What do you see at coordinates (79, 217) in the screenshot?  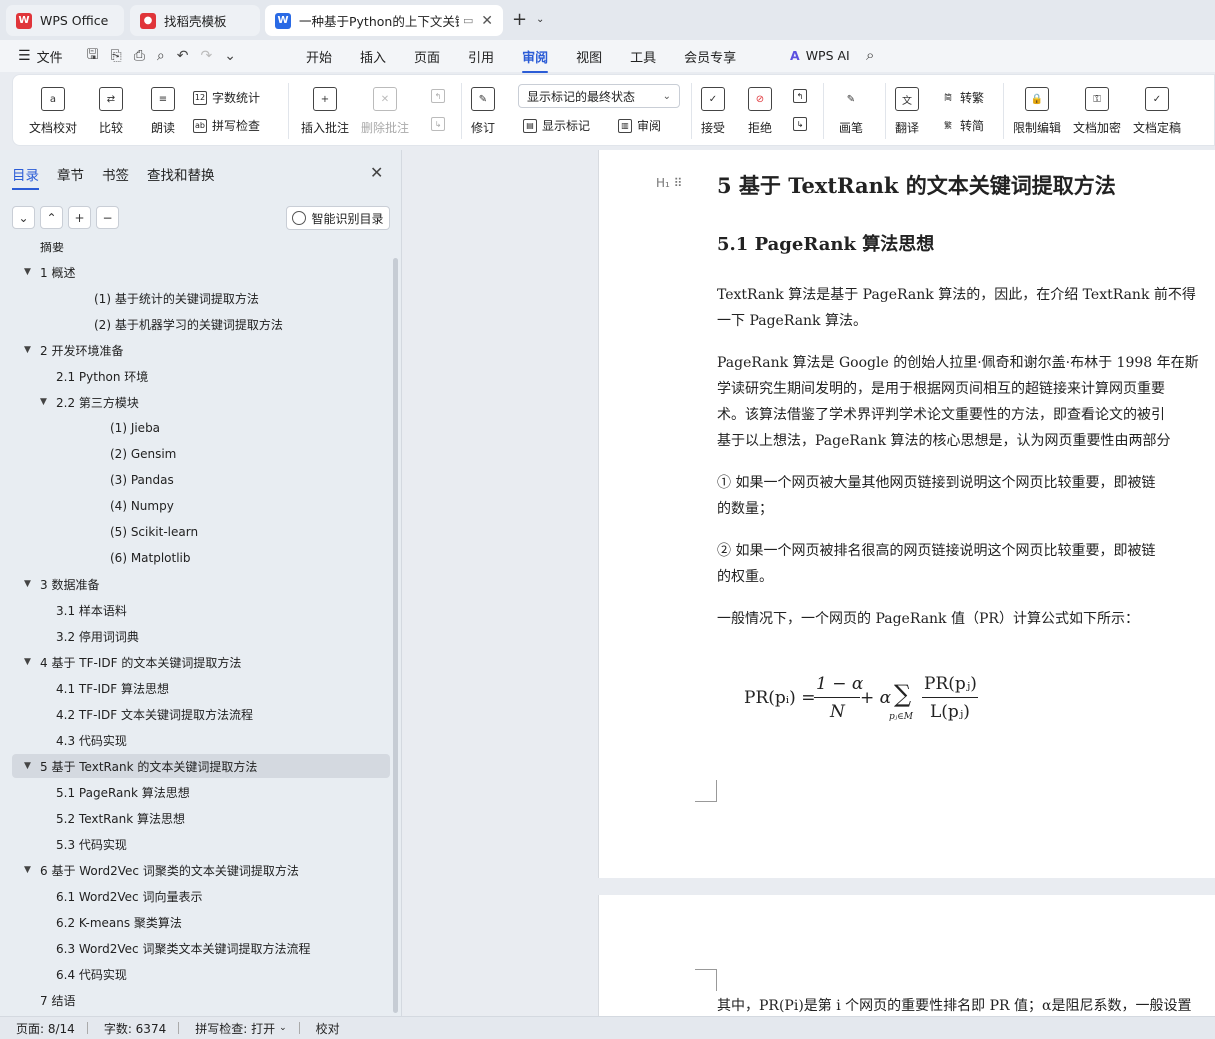 I see `add-level-icon: +` at bounding box center [79, 217].